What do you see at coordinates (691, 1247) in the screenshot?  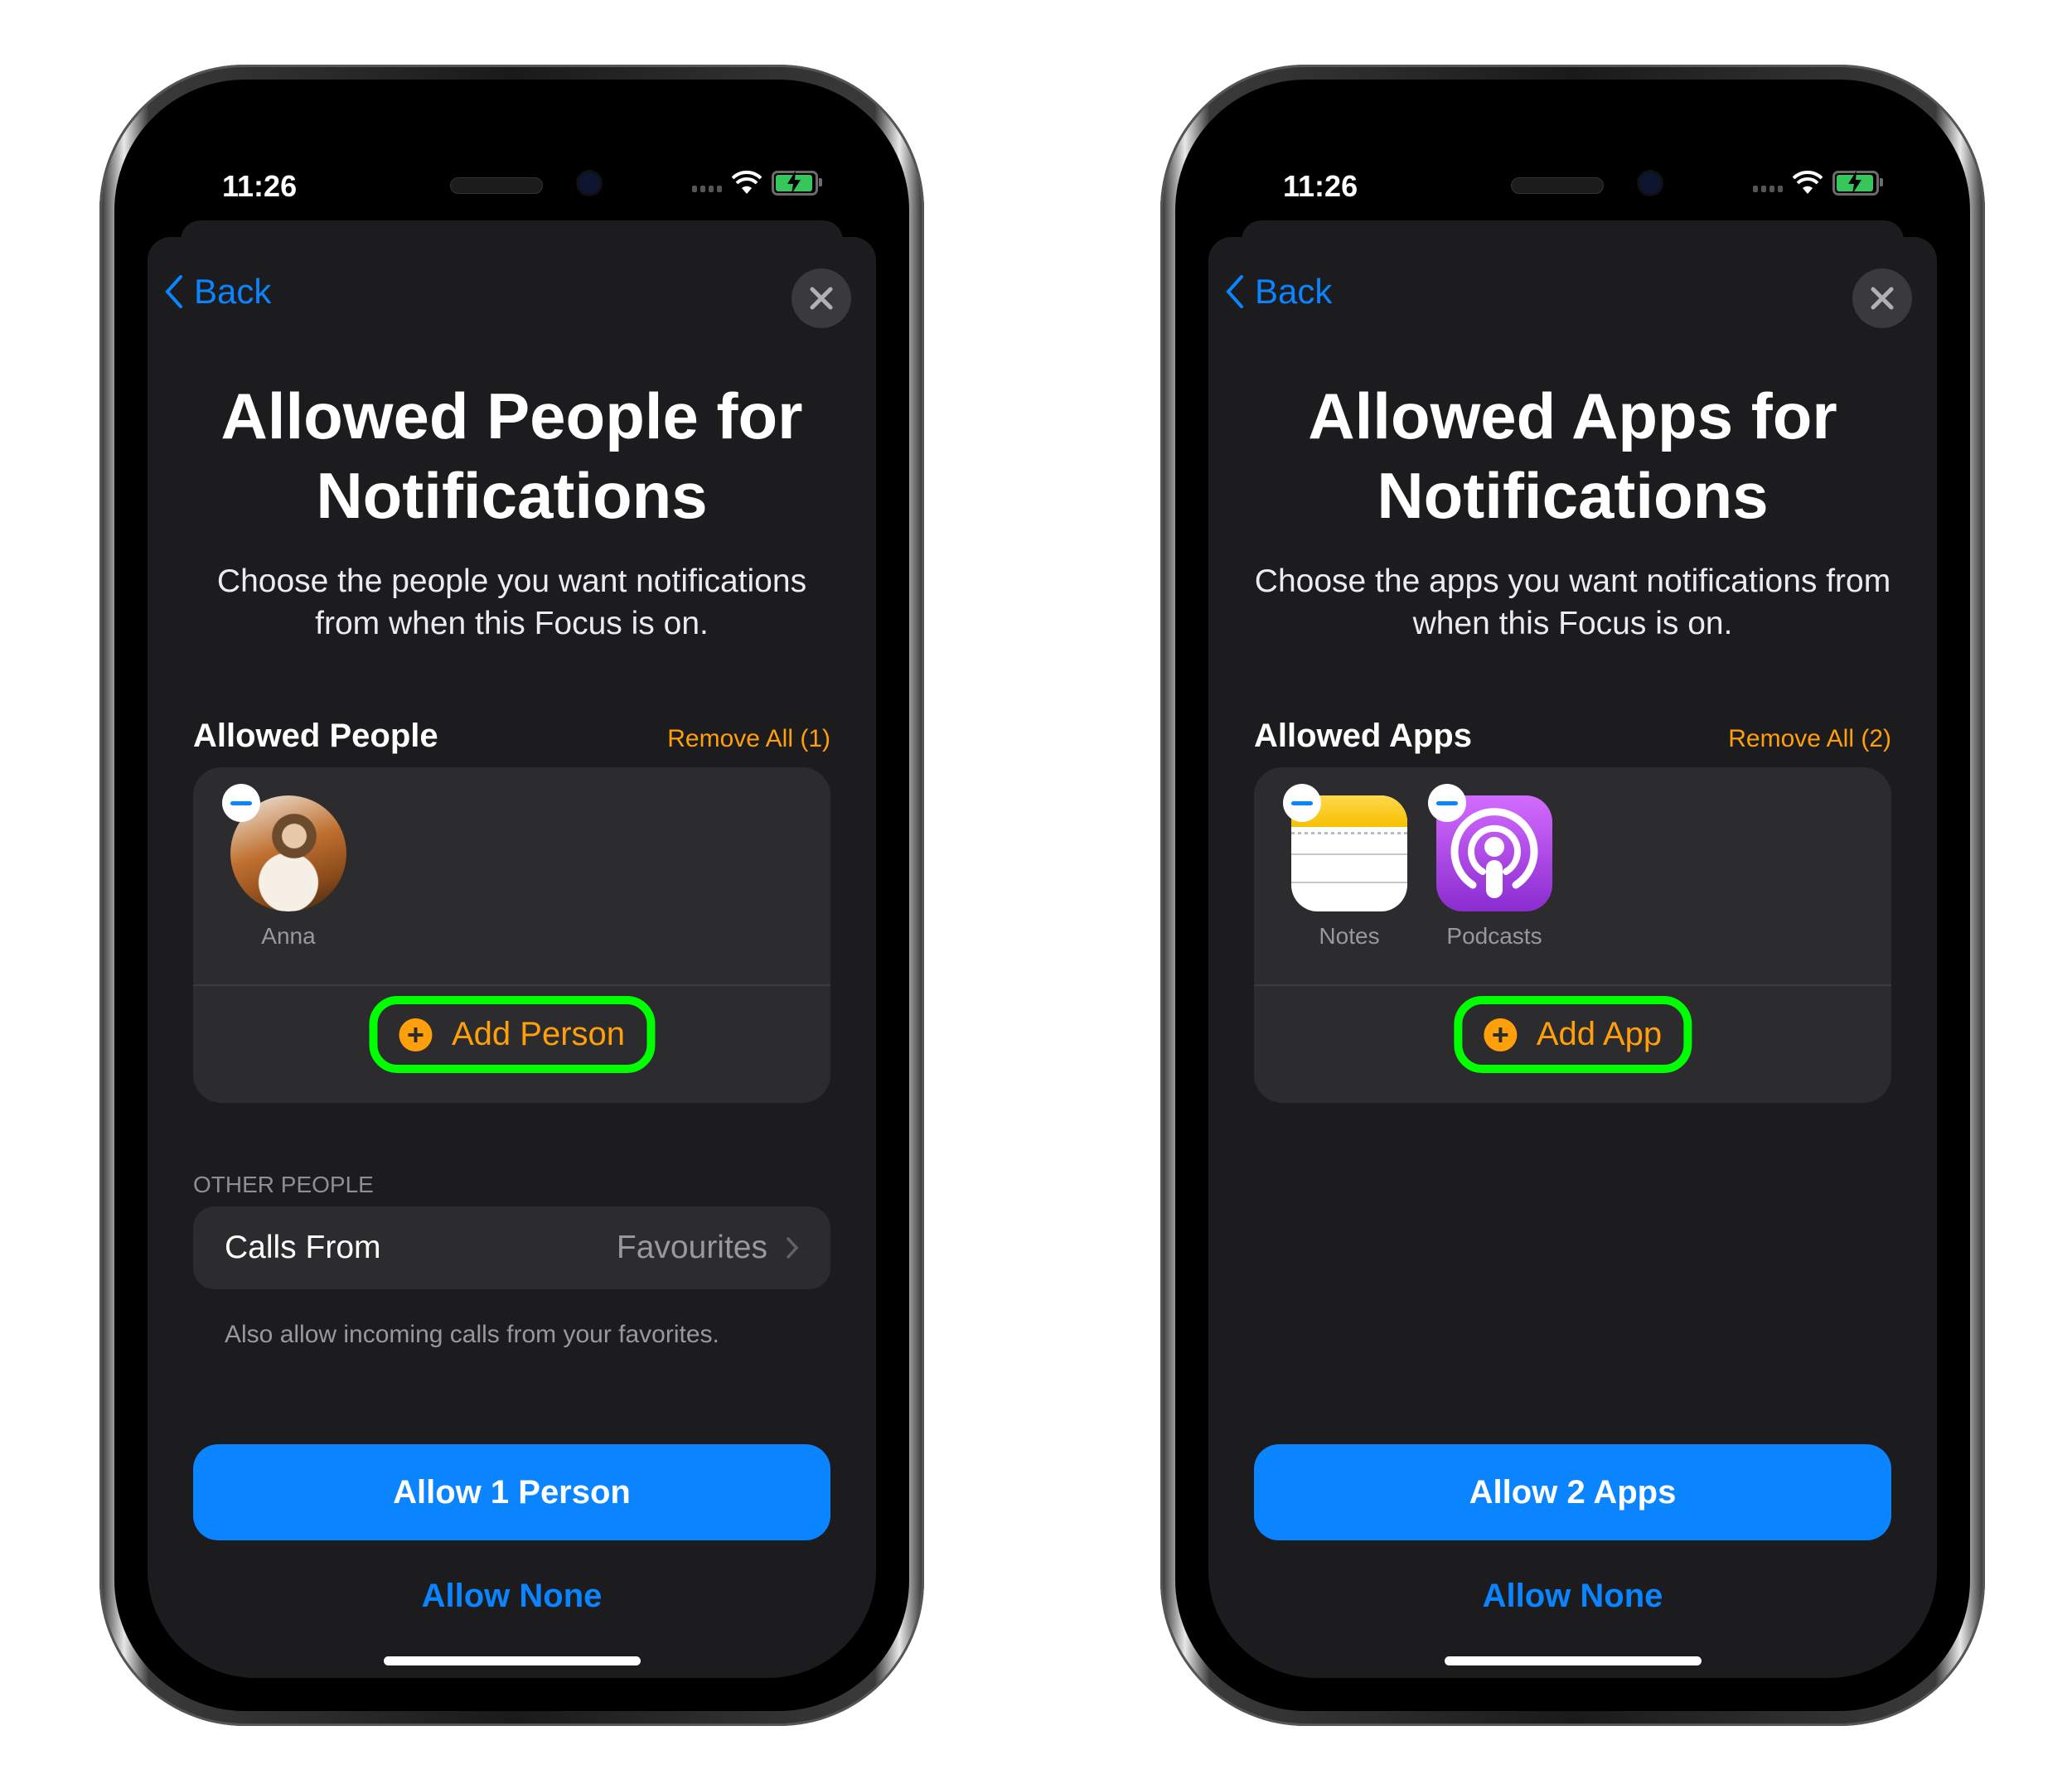 I see `calls-from-value-text: Favourites` at bounding box center [691, 1247].